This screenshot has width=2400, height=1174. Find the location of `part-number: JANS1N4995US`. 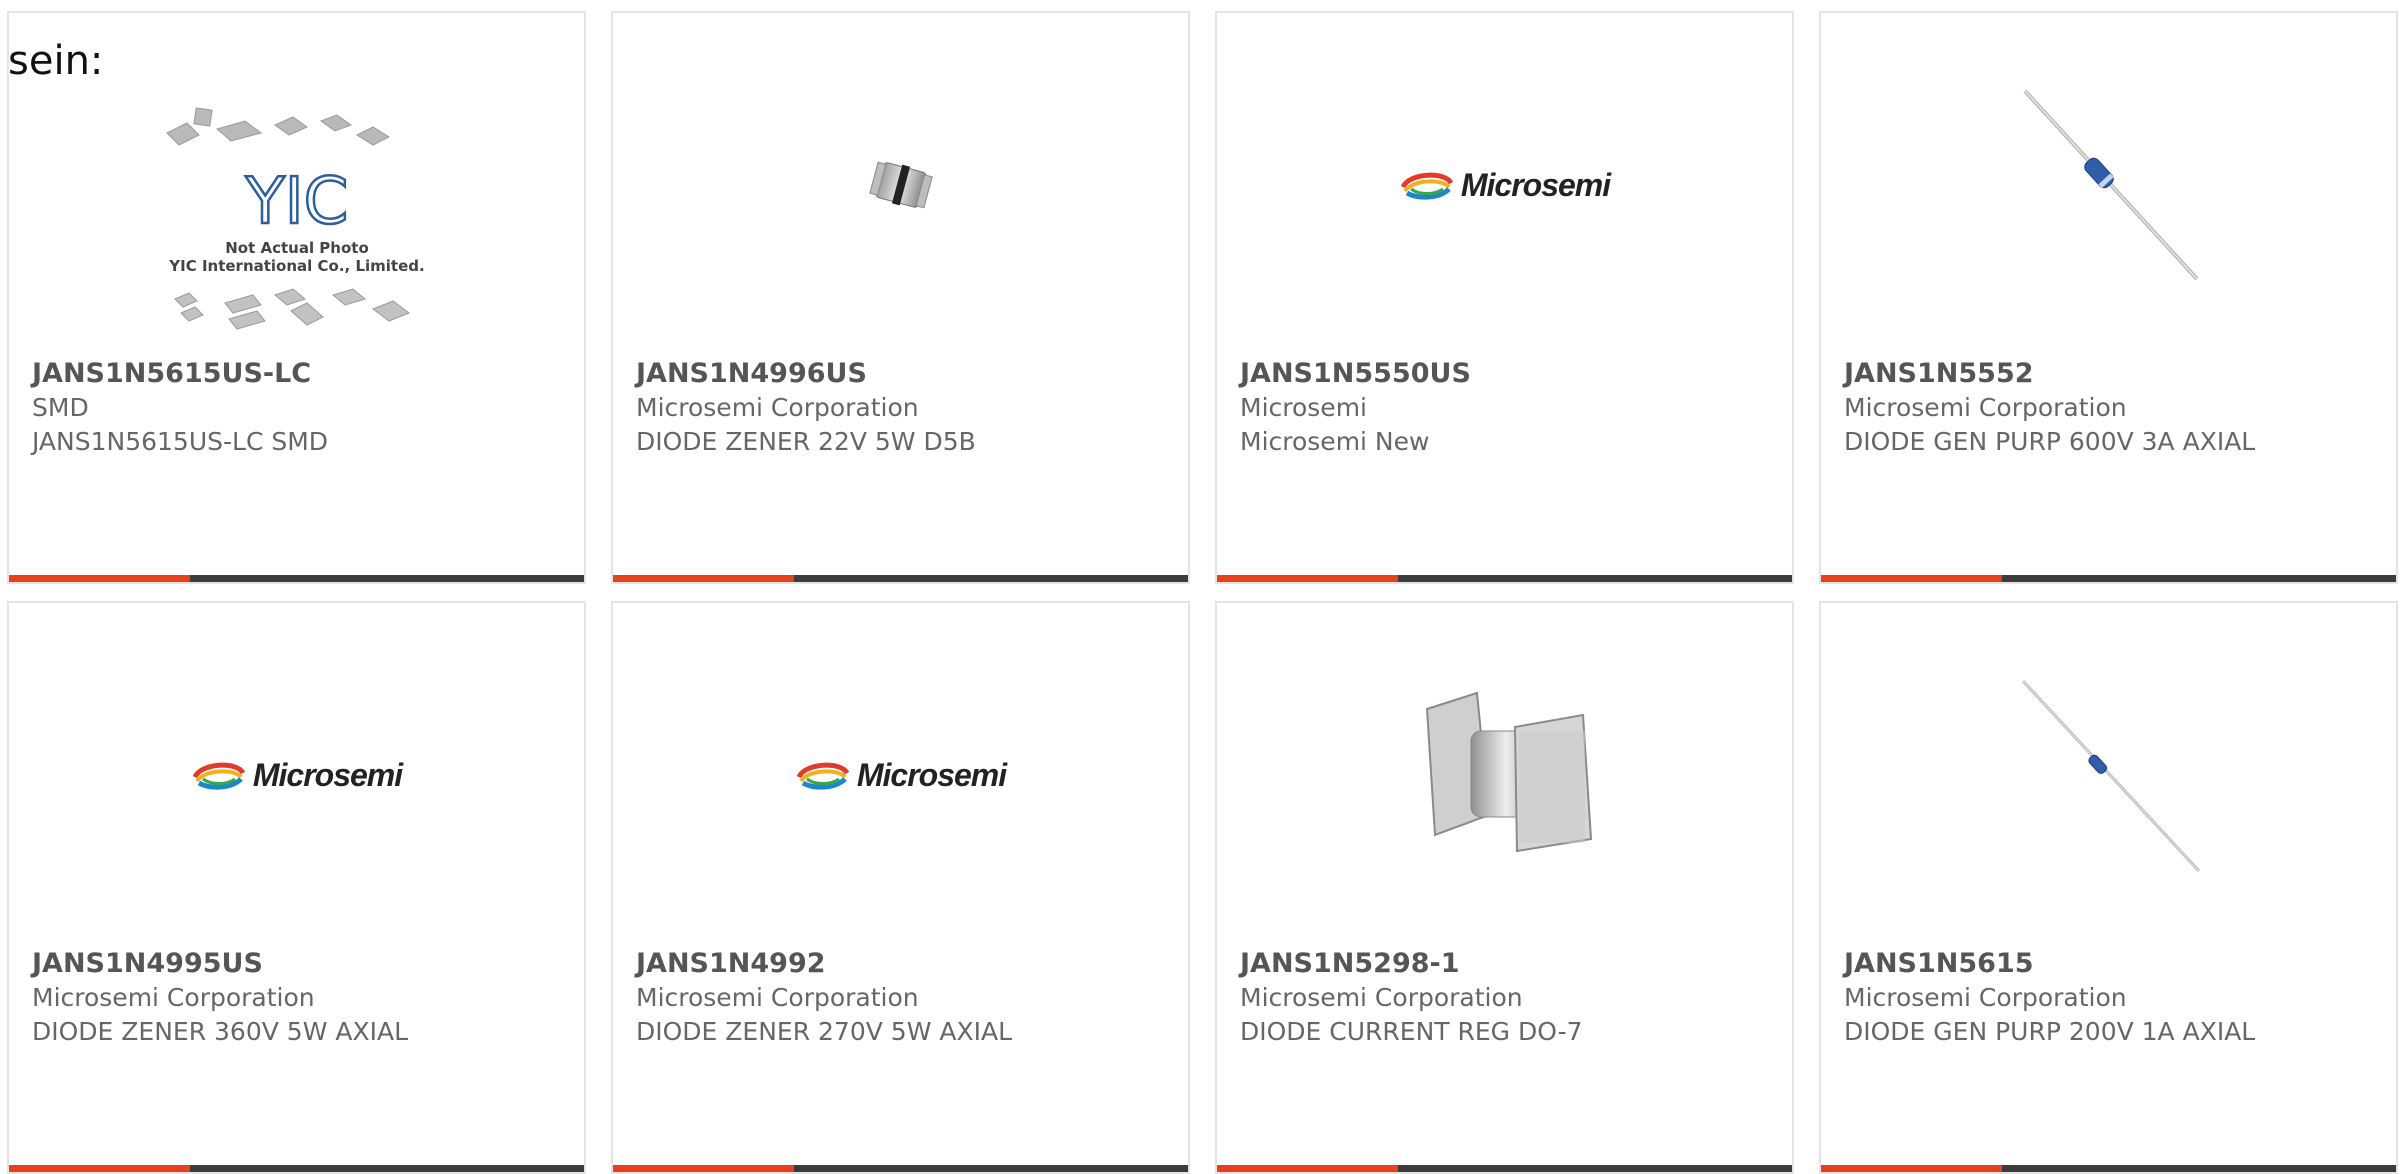

part-number: JANS1N4995US is located at coordinates (303, 964).